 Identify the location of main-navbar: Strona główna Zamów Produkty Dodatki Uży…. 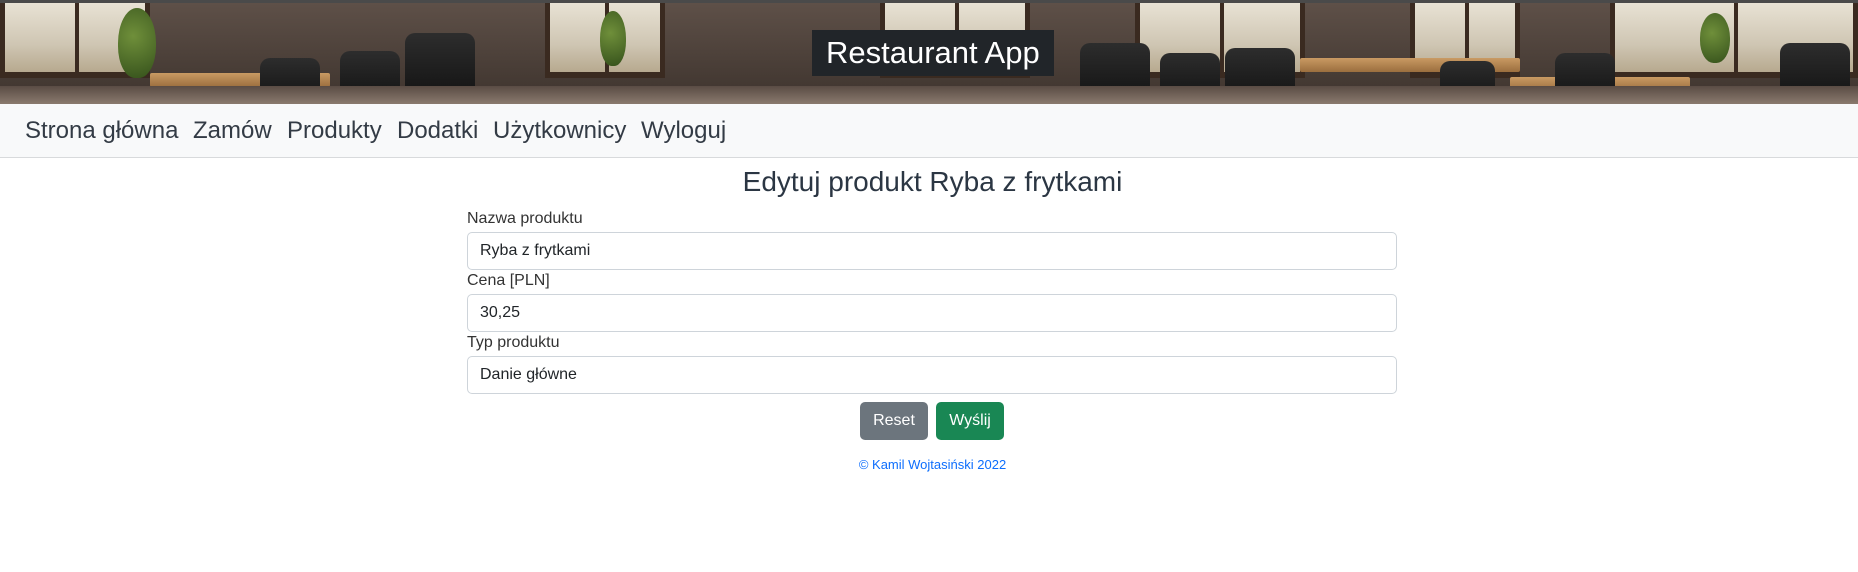
(929, 131).